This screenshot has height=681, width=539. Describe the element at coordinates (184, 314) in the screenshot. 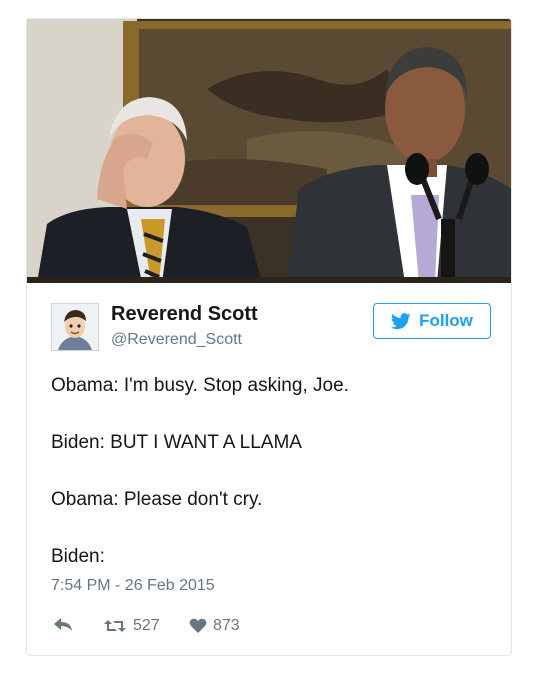

I see `display-name: Reverend Scott` at that location.